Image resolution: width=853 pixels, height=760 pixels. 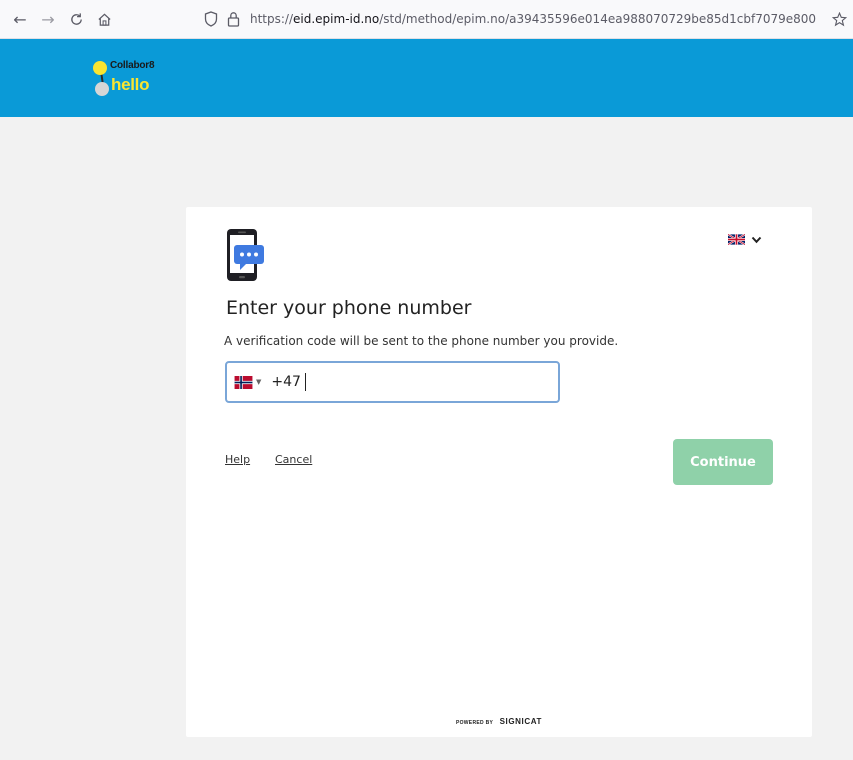 I want to click on language-selector, so click(x=745, y=239).